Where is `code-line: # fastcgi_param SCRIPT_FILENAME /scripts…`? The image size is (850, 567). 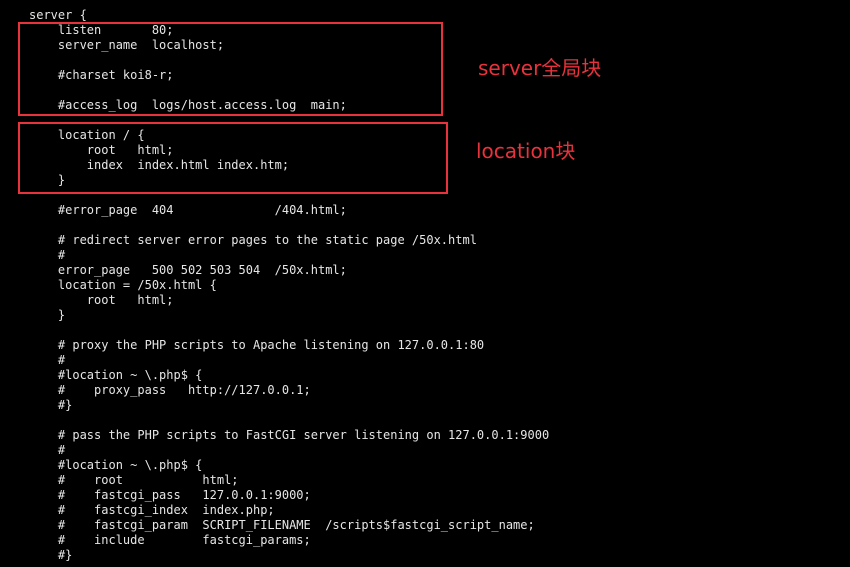
code-line: # fastcgi_param SCRIPT_FILENAME /scripts… is located at coordinates (282, 525).